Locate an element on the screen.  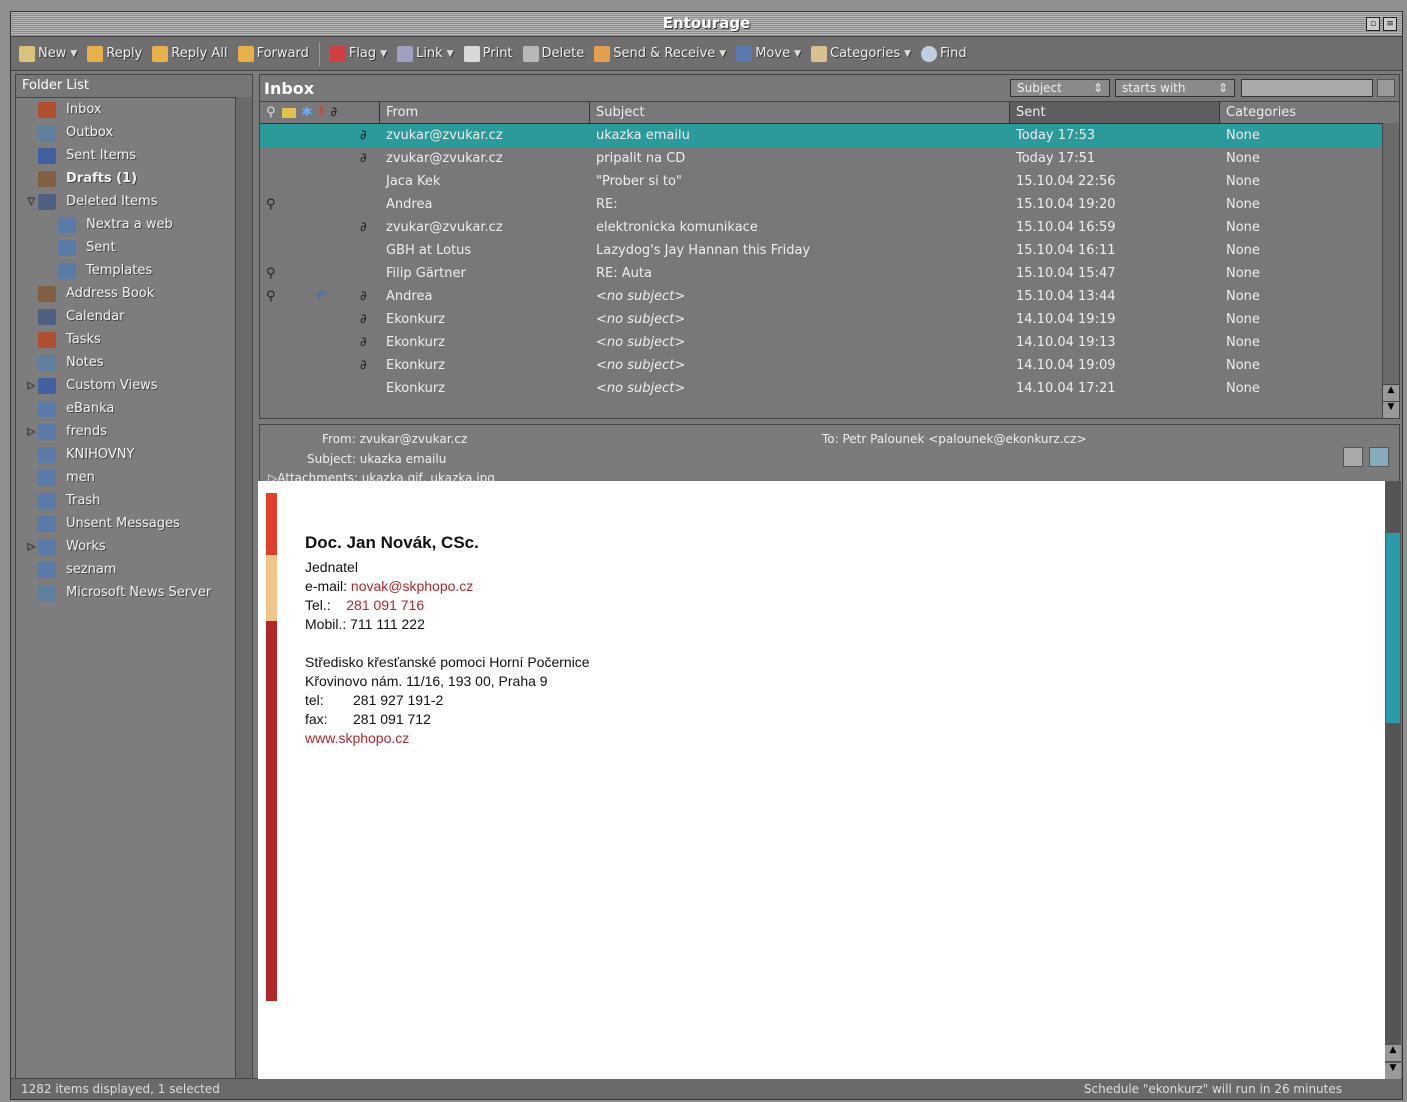
send-receive-button: Send & Receive ▼ is located at coordinates (660, 53).